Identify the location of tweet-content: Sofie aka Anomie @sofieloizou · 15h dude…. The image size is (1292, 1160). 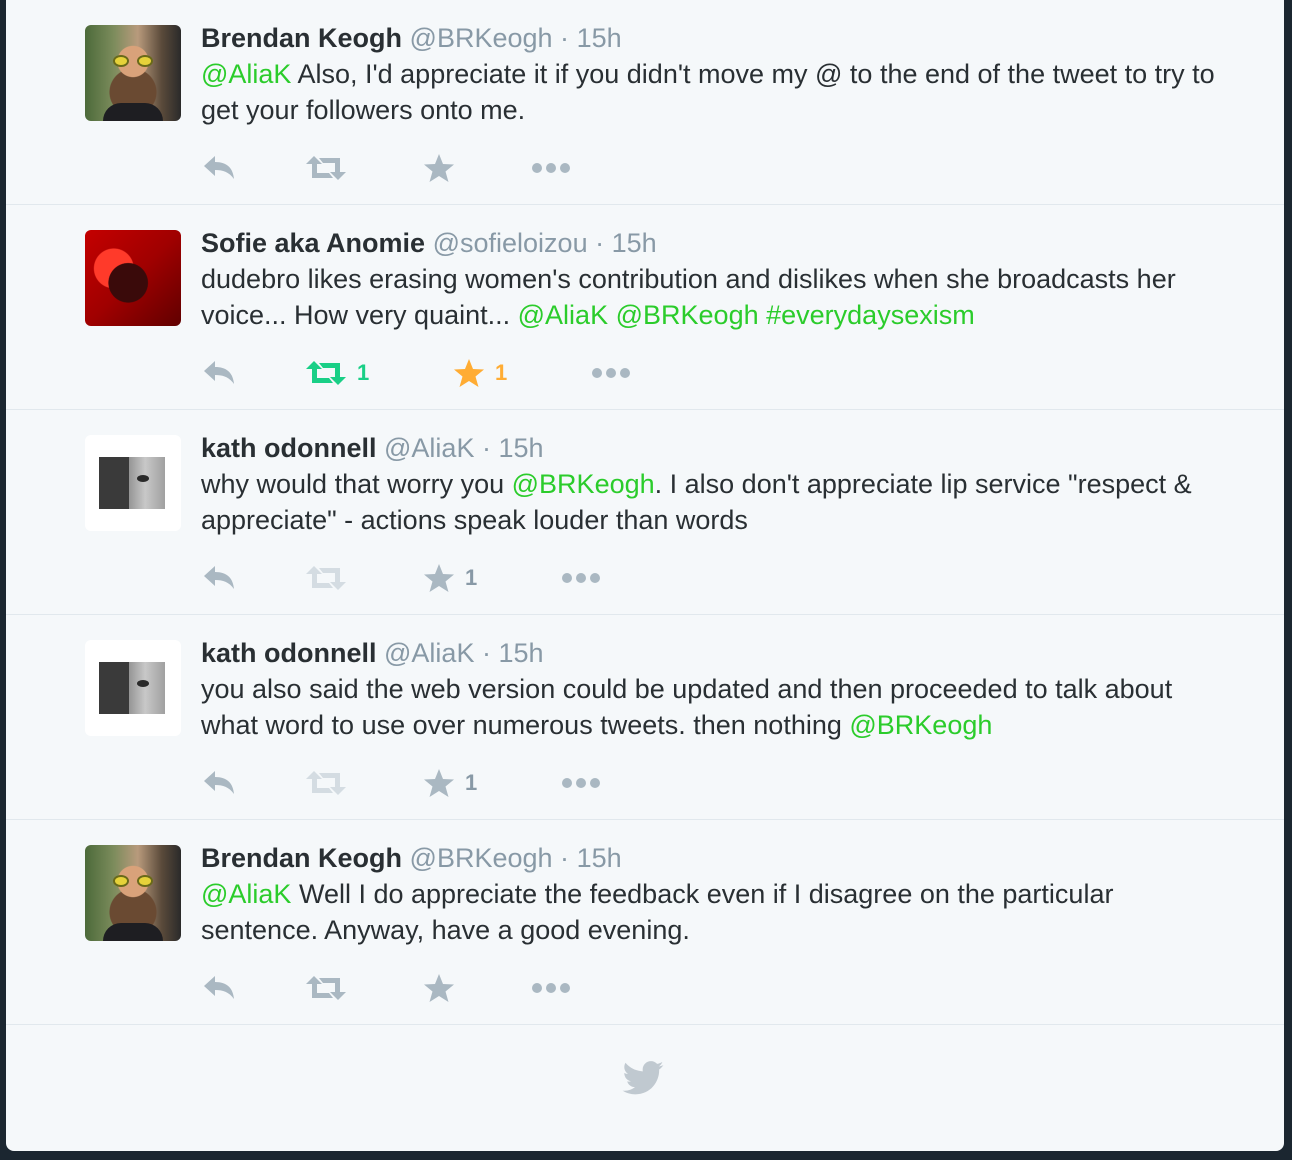
(712, 306).